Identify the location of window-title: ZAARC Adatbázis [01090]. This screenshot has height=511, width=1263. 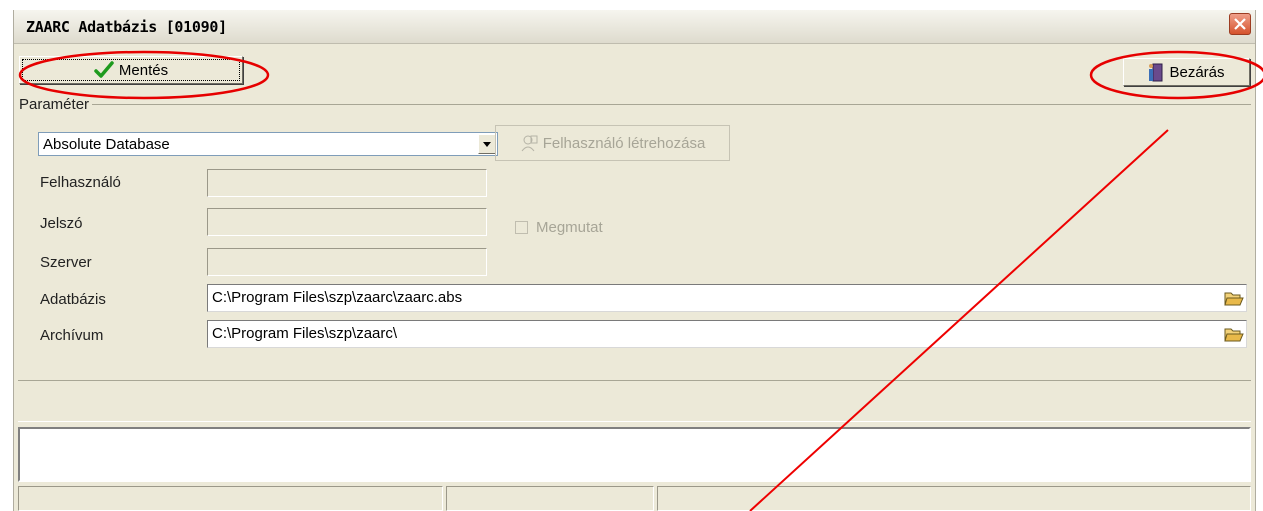
(126, 27).